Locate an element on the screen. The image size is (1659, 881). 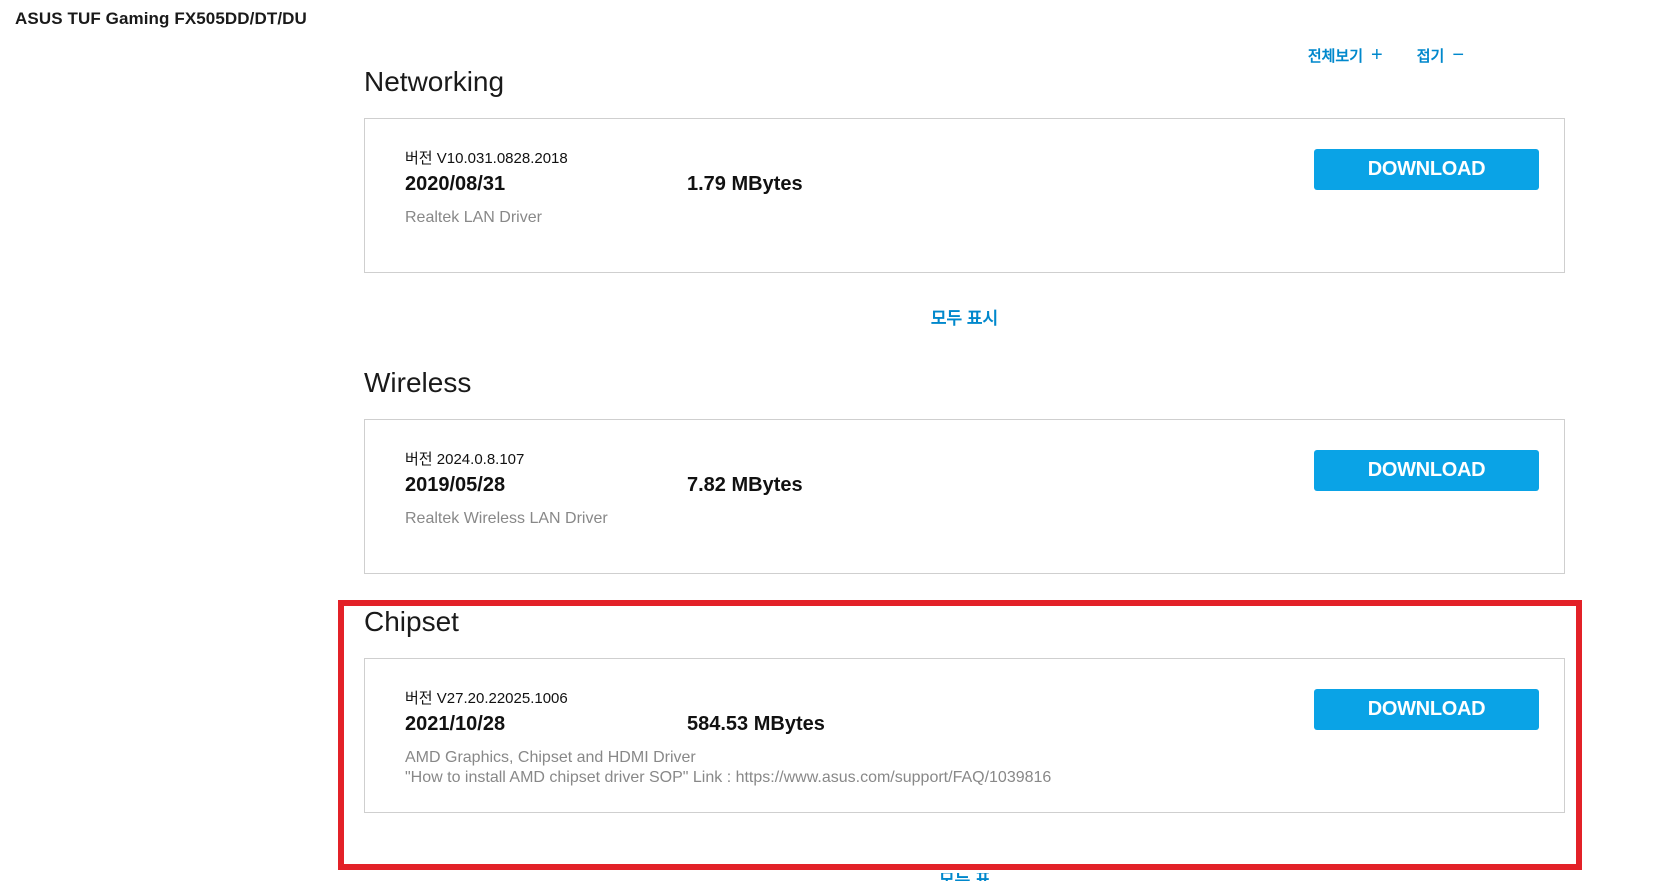
show-all-link: 모두 표시 is located at coordinates (829, 316).